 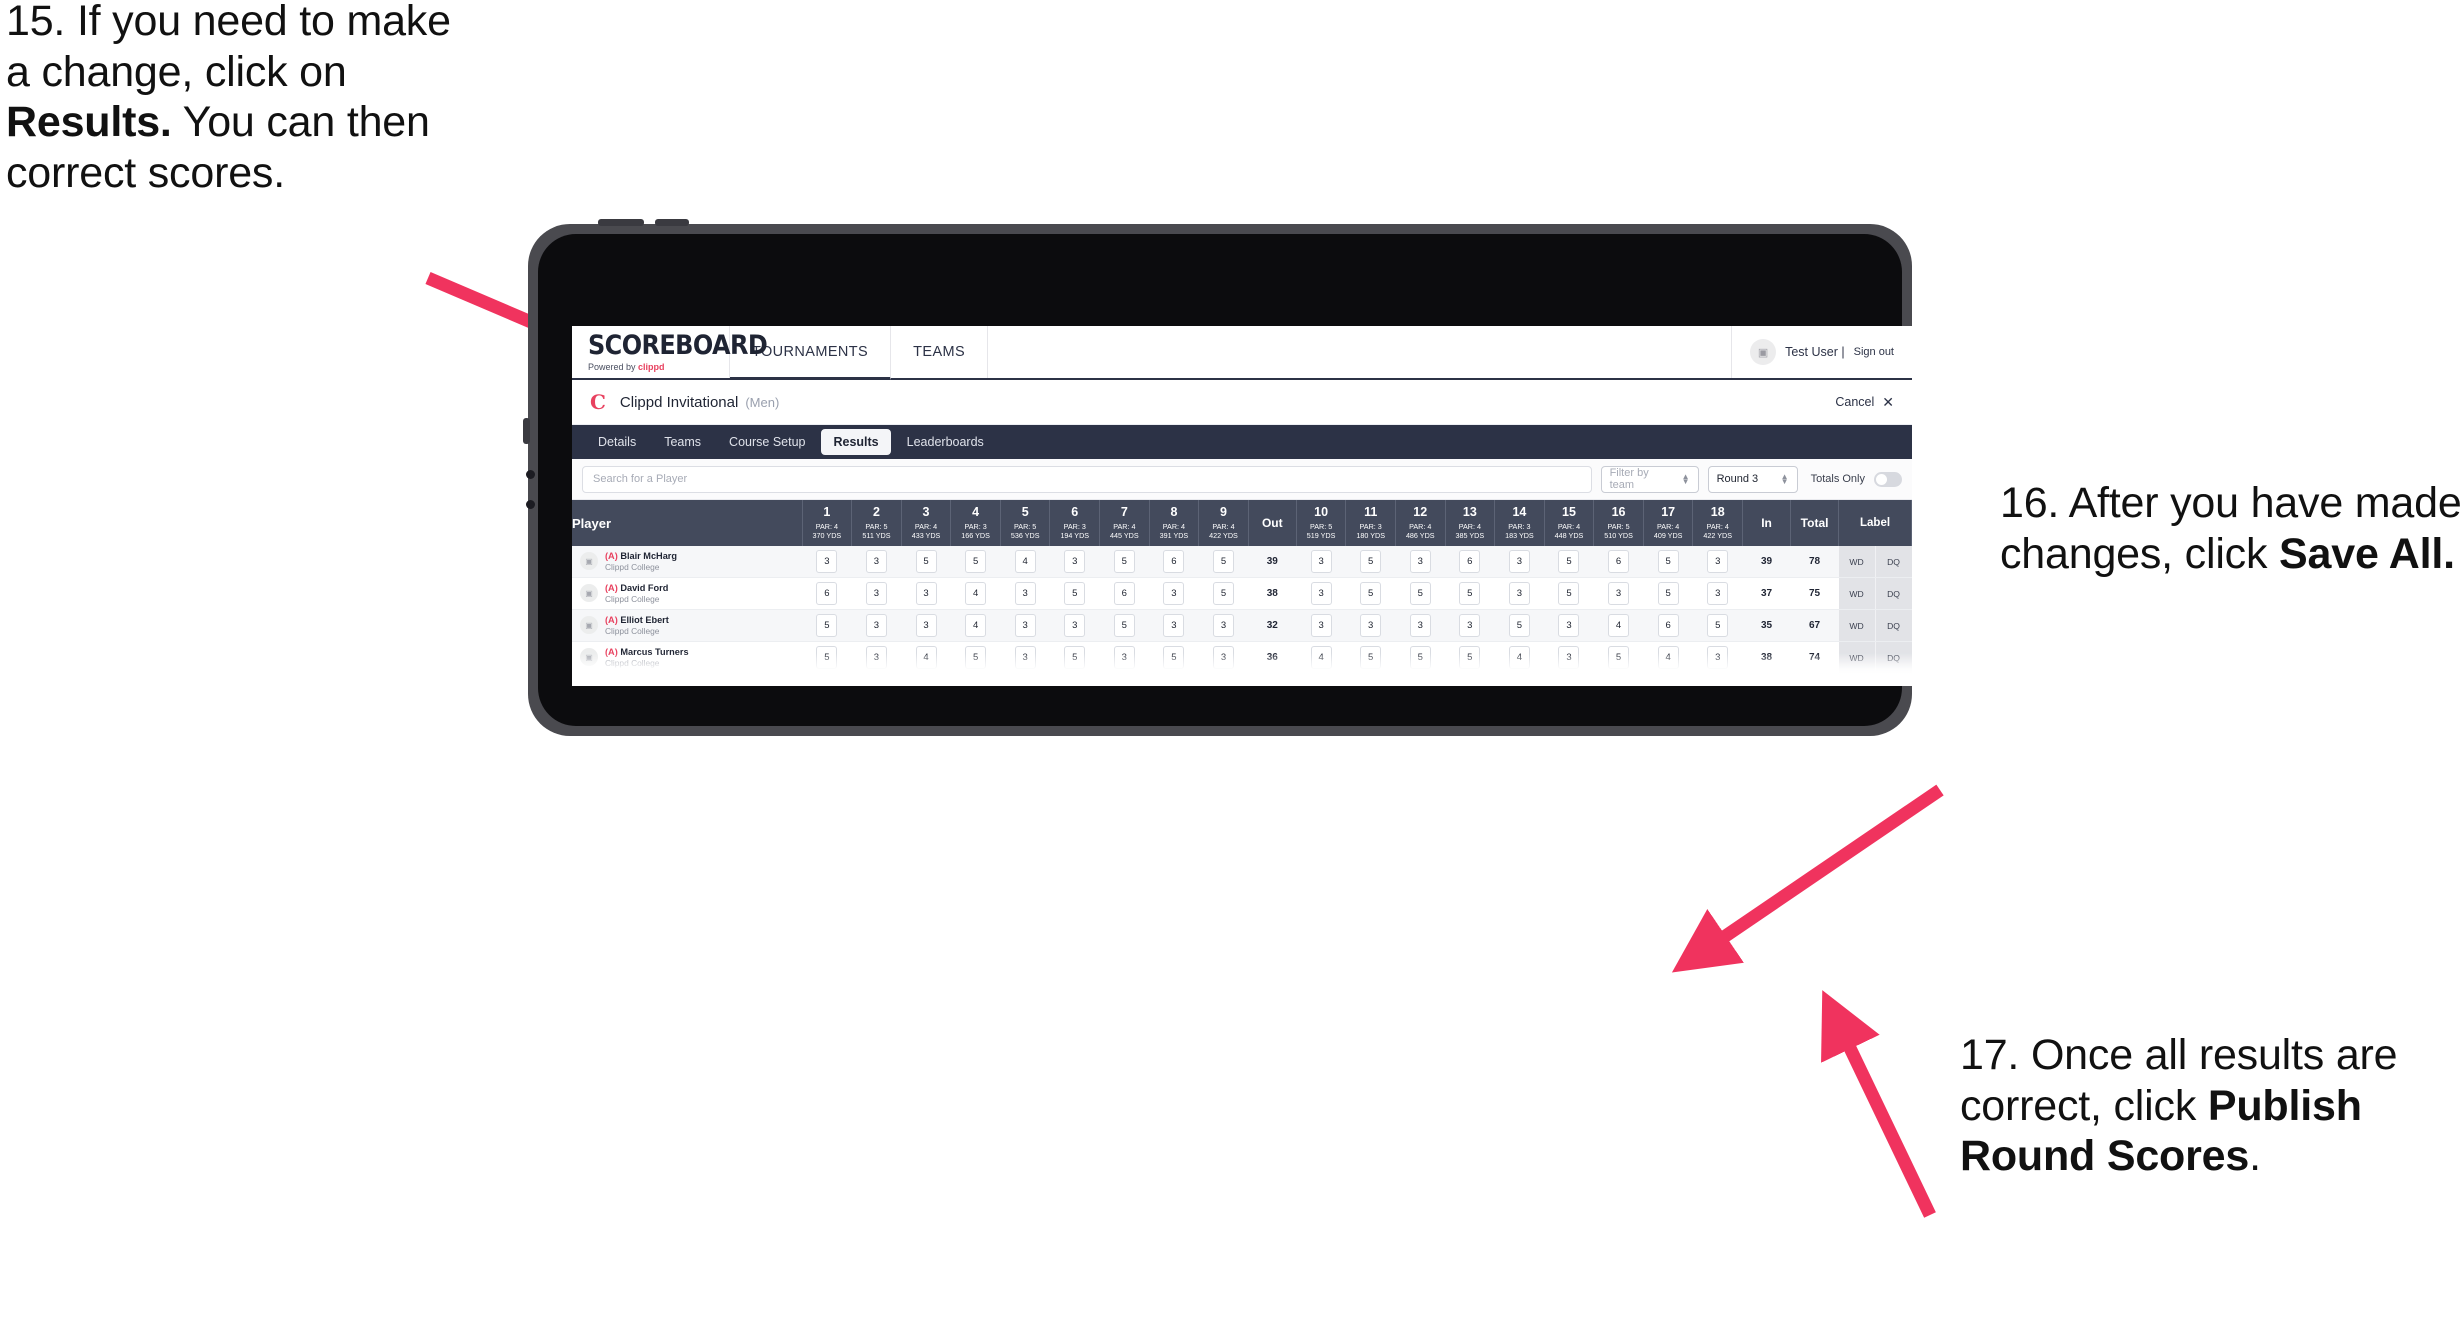 What do you see at coordinates (1888, 479) in the screenshot?
I see `totals-only-toggle` at bounding box center [1888, 479].